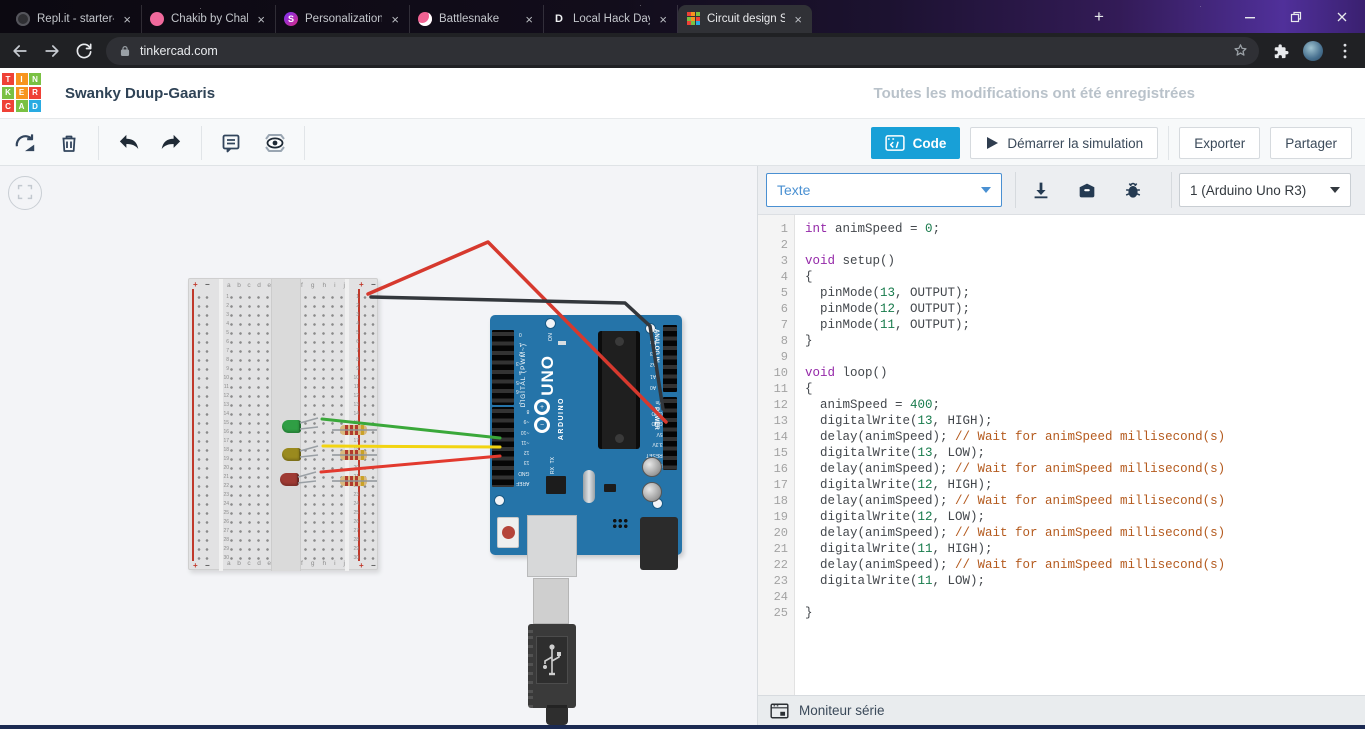 The image size is (1365, 729). I want to click on line-number: 8, so click(784, 341).